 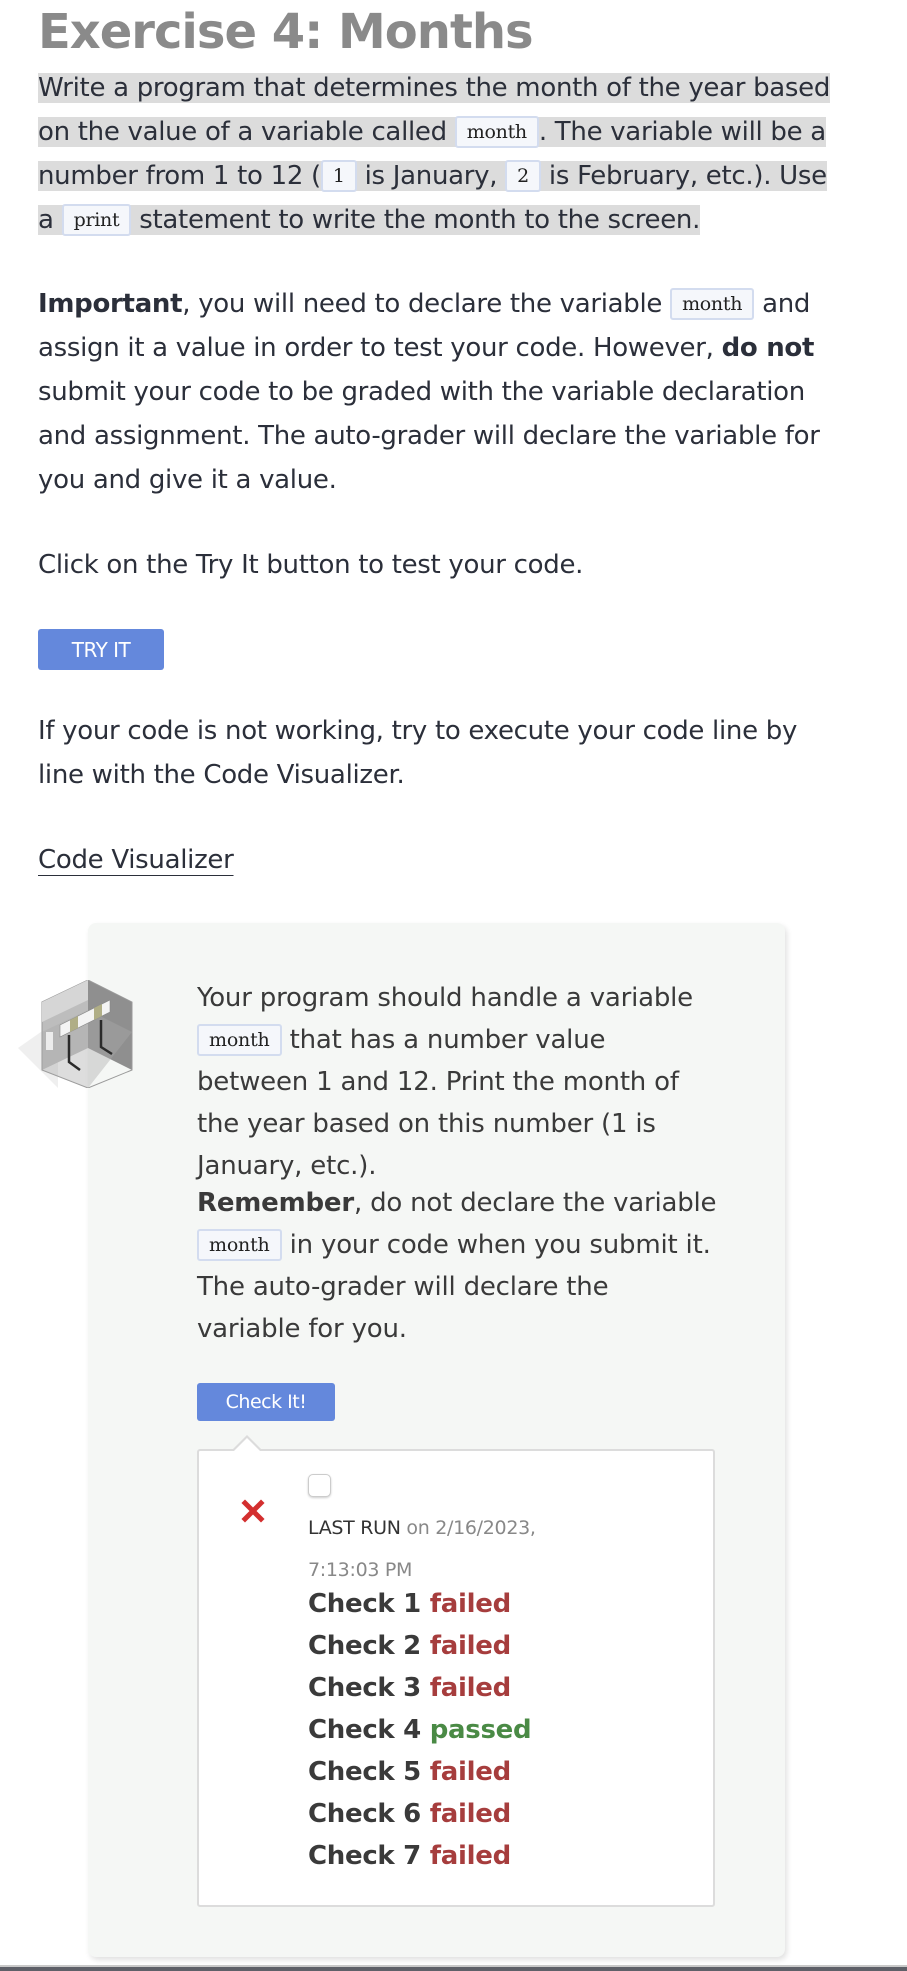 I want to click on do-not-label: do not, so click(x=768, y=348).